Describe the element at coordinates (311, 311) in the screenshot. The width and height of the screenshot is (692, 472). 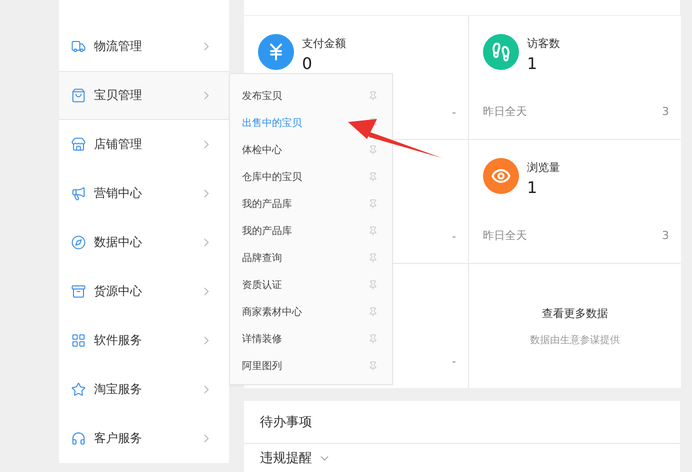
I see `submenu-item: 商家素材中心` at that location.